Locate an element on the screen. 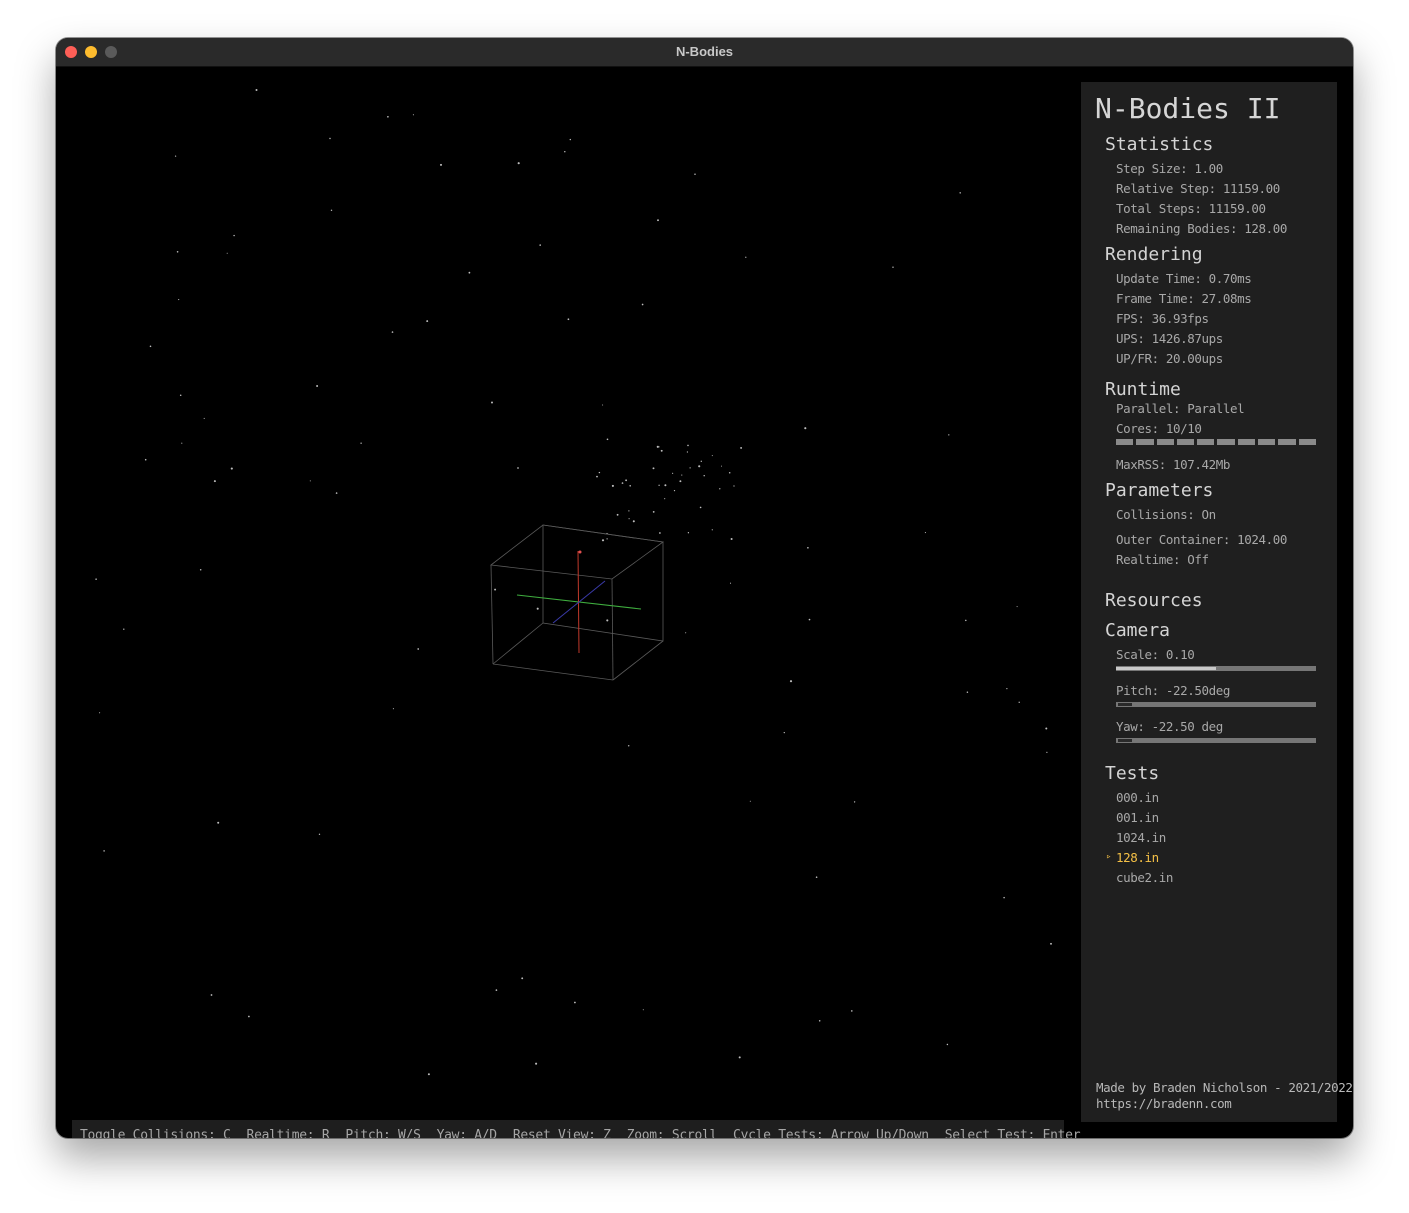 The width and height of the screenshot is (1409, 1213). hint-toggle-collisions: Toggle Collisions: C is located at coordinates (155, 1133).